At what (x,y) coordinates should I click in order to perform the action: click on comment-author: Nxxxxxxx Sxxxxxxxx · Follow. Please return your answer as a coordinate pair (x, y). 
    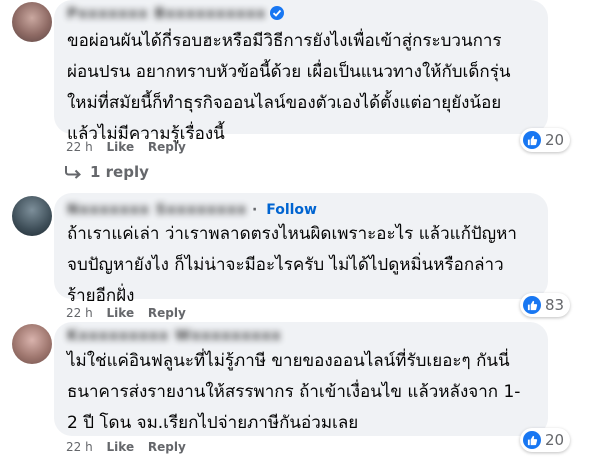
    Looking at the image, I should click on (192, 210).